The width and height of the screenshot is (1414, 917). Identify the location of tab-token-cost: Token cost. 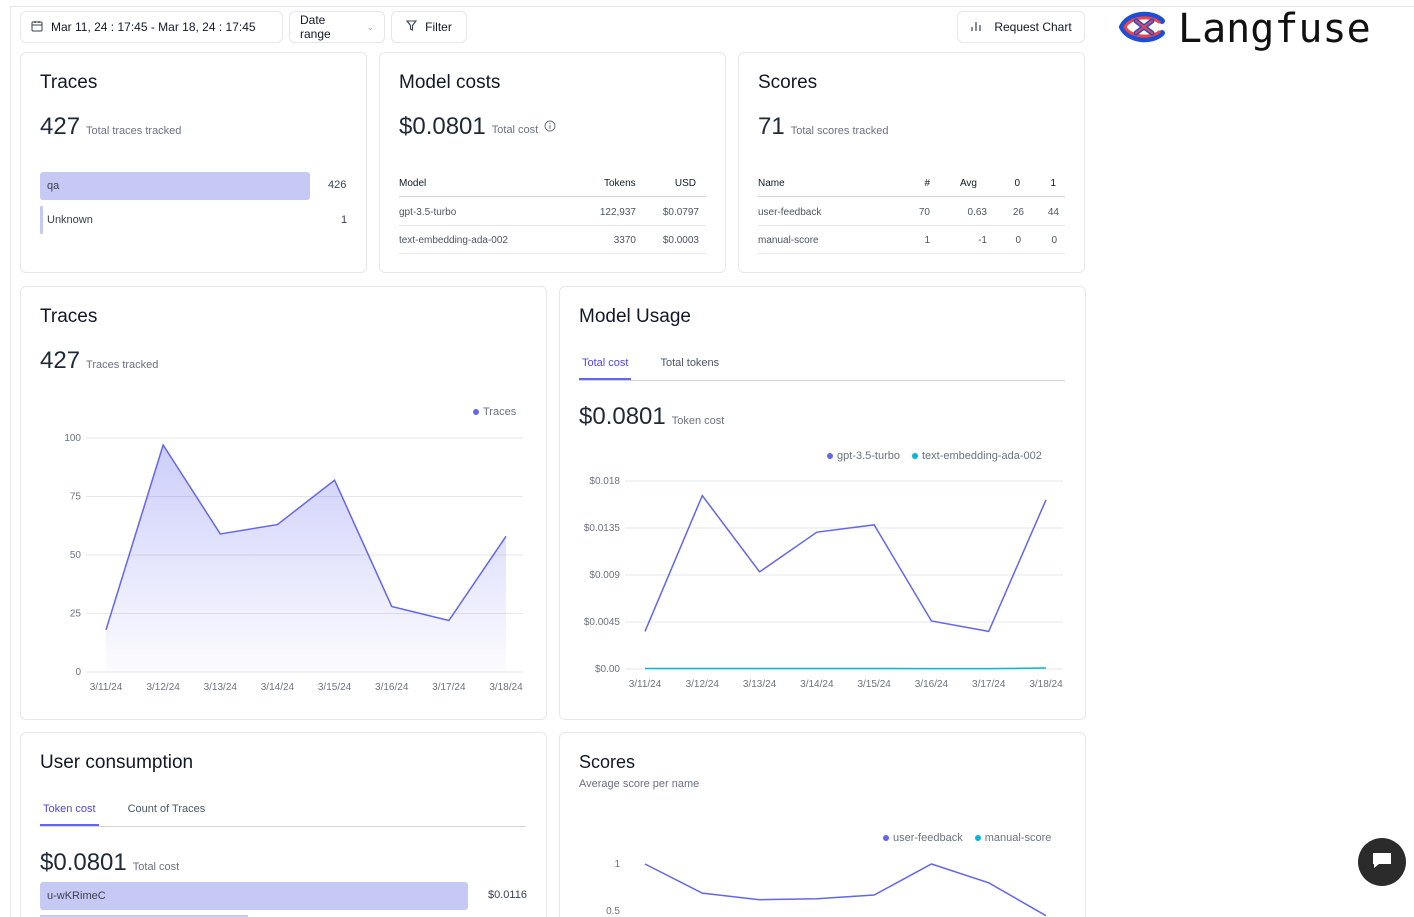
(69, 814).